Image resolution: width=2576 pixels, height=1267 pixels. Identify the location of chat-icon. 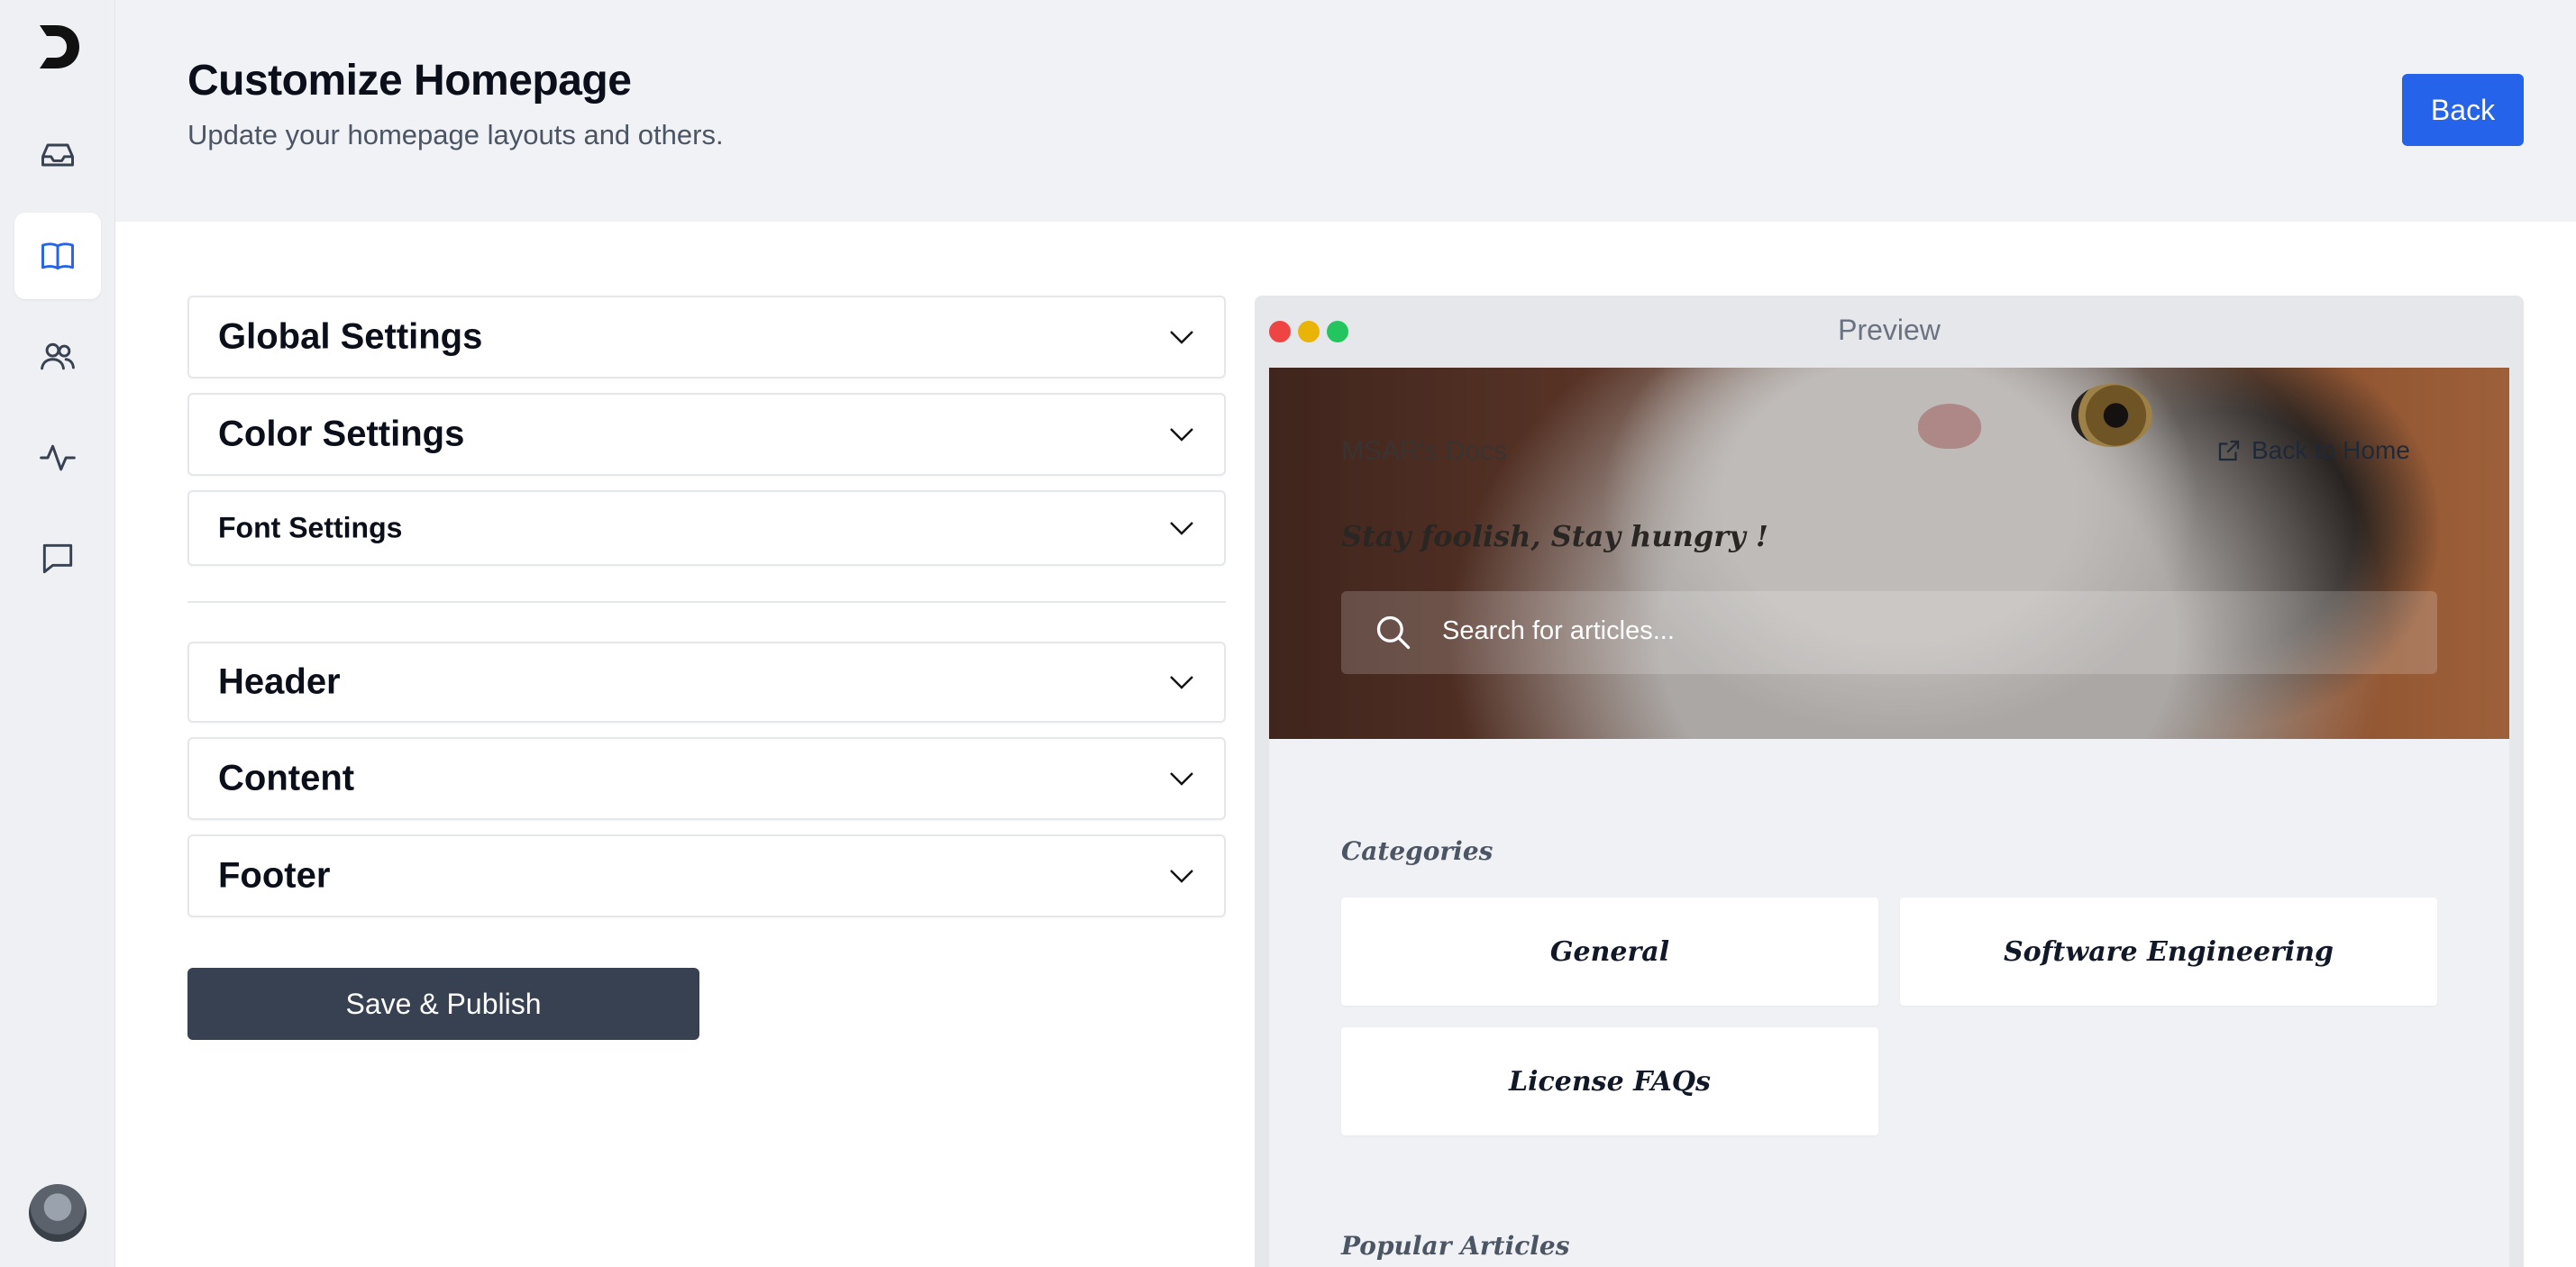
(57, 558).